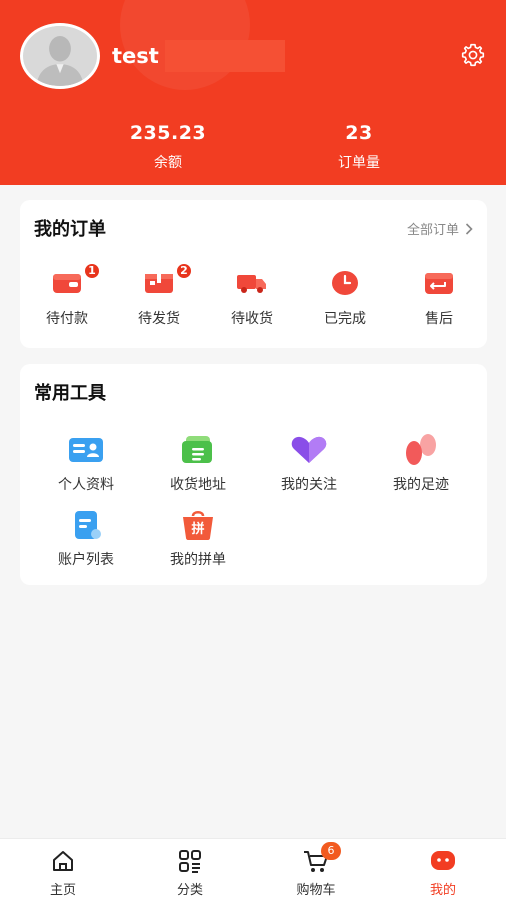  I want to click on tool-label: 账户列表, so click(86, 560).